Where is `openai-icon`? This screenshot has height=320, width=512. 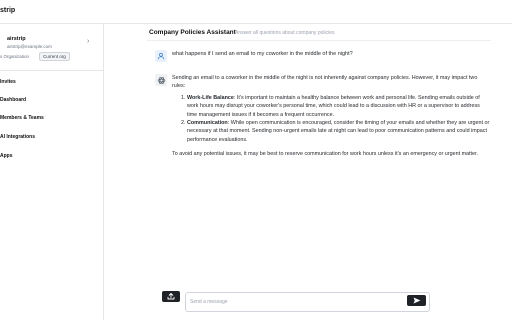
openai-icon is located at coordinates (161, 80).